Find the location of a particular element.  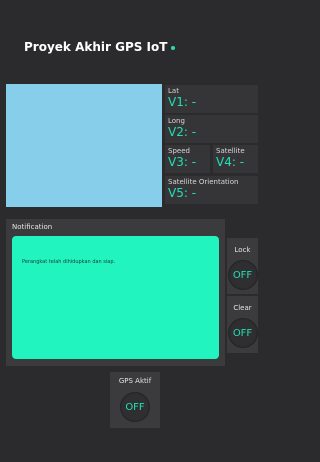

gps-aktif-label: GPS Aktif is located at coordinates (135, 381).